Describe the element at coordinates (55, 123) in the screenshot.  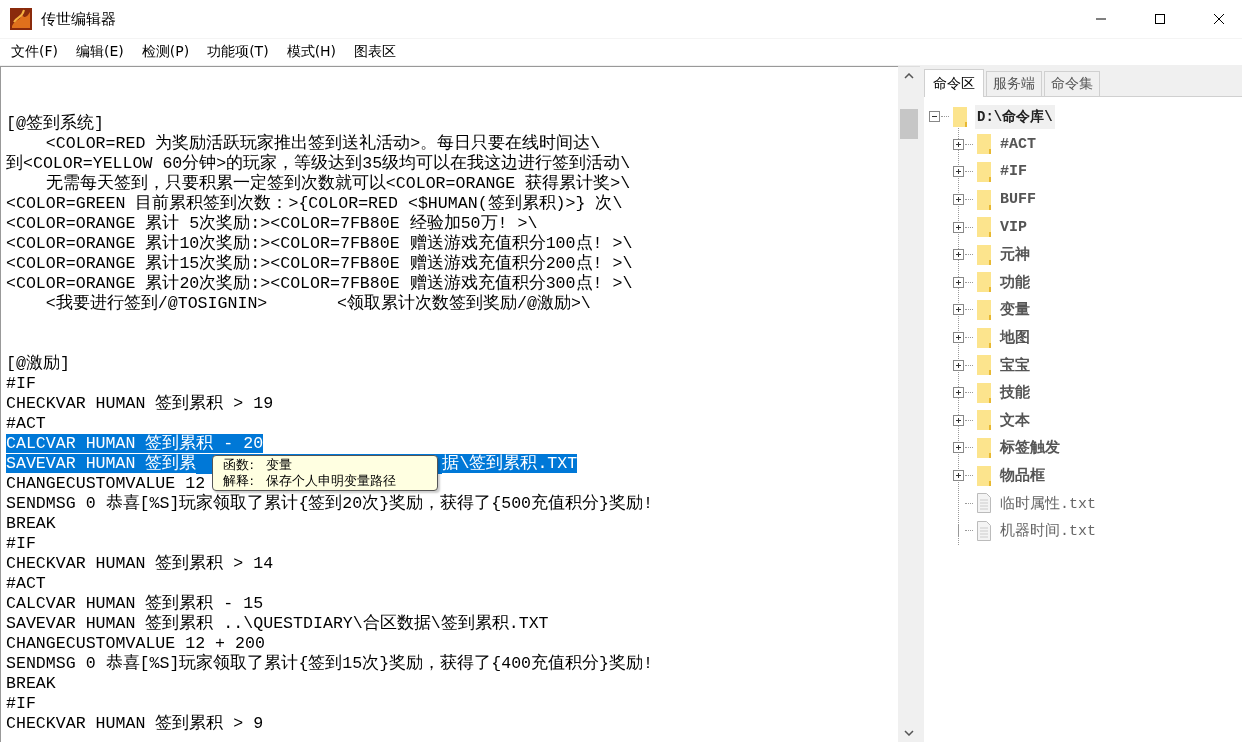
I see `code-line: [@签到系统]` at that location.